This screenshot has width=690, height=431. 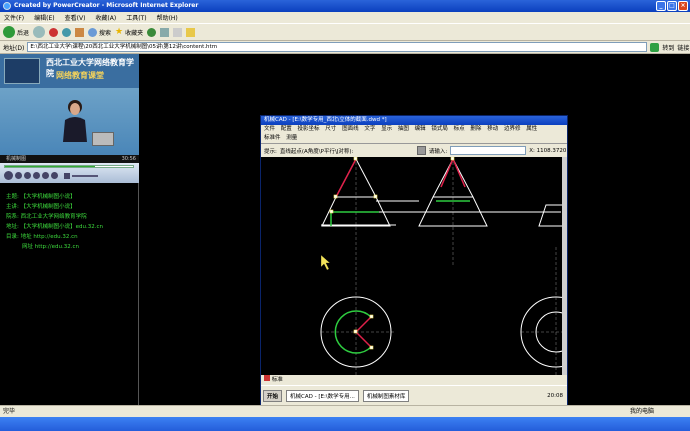 I want to click on menu-tools: 工具(T), so click(x=136, y=17).